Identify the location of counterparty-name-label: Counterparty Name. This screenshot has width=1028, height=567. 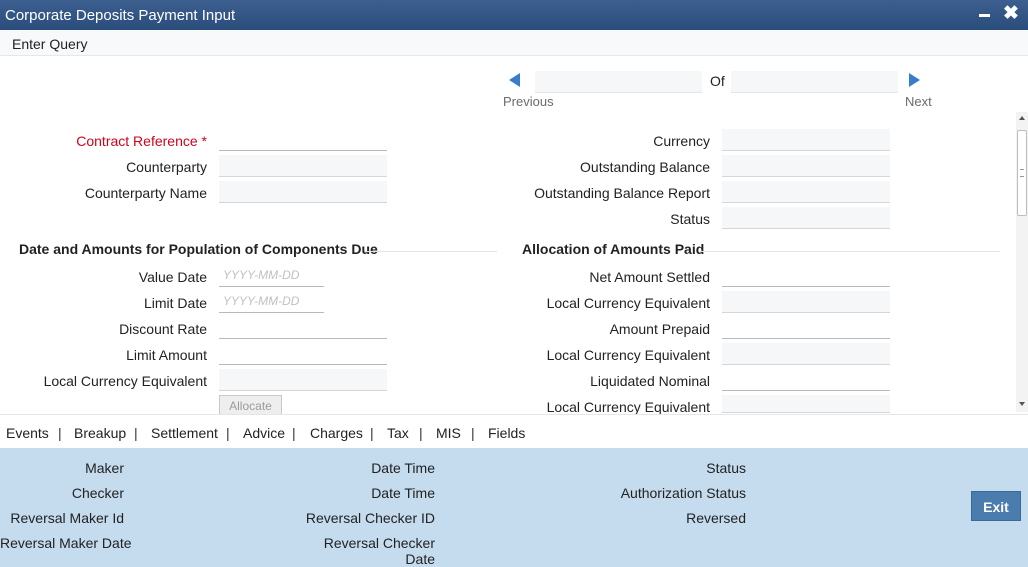
(145, 193).